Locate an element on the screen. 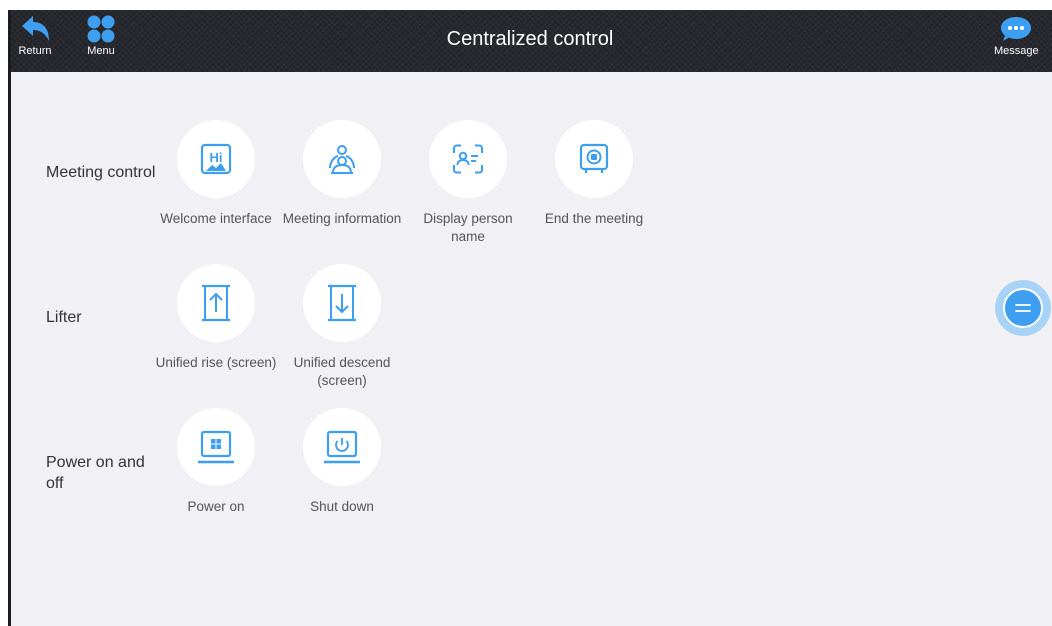 The image size is (1052, 626). shut-down-icon-circle is located at coordinates (342, 447).